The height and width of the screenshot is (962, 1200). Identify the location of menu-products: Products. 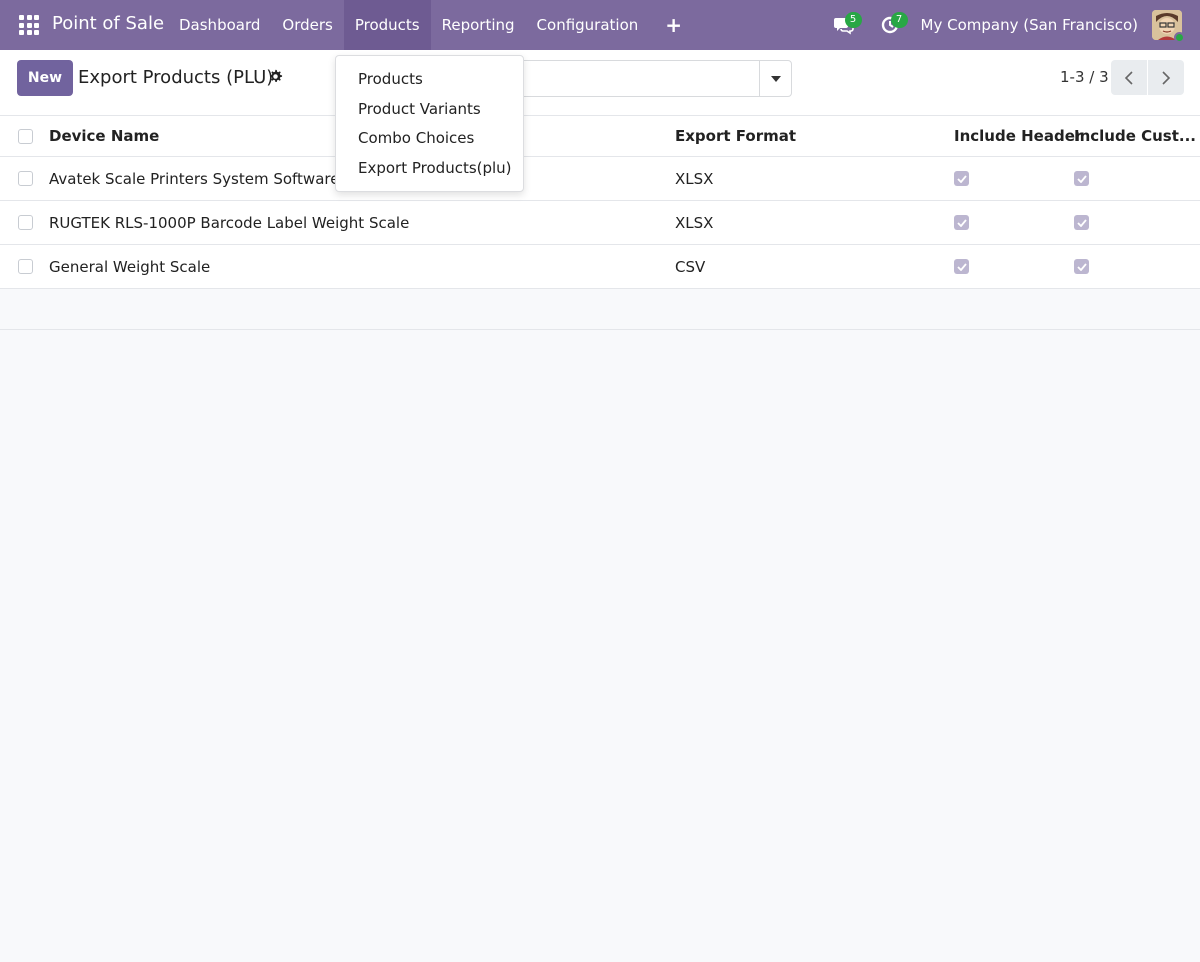
(387, 25).